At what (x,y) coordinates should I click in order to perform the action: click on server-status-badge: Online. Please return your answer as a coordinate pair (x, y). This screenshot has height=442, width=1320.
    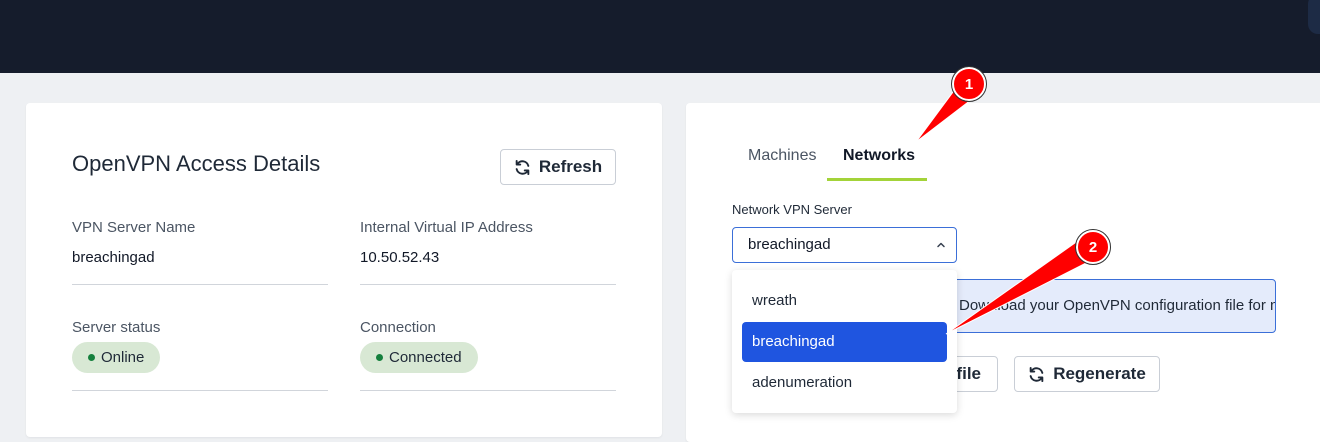
    Looking at the image, I should click on (116, 357).